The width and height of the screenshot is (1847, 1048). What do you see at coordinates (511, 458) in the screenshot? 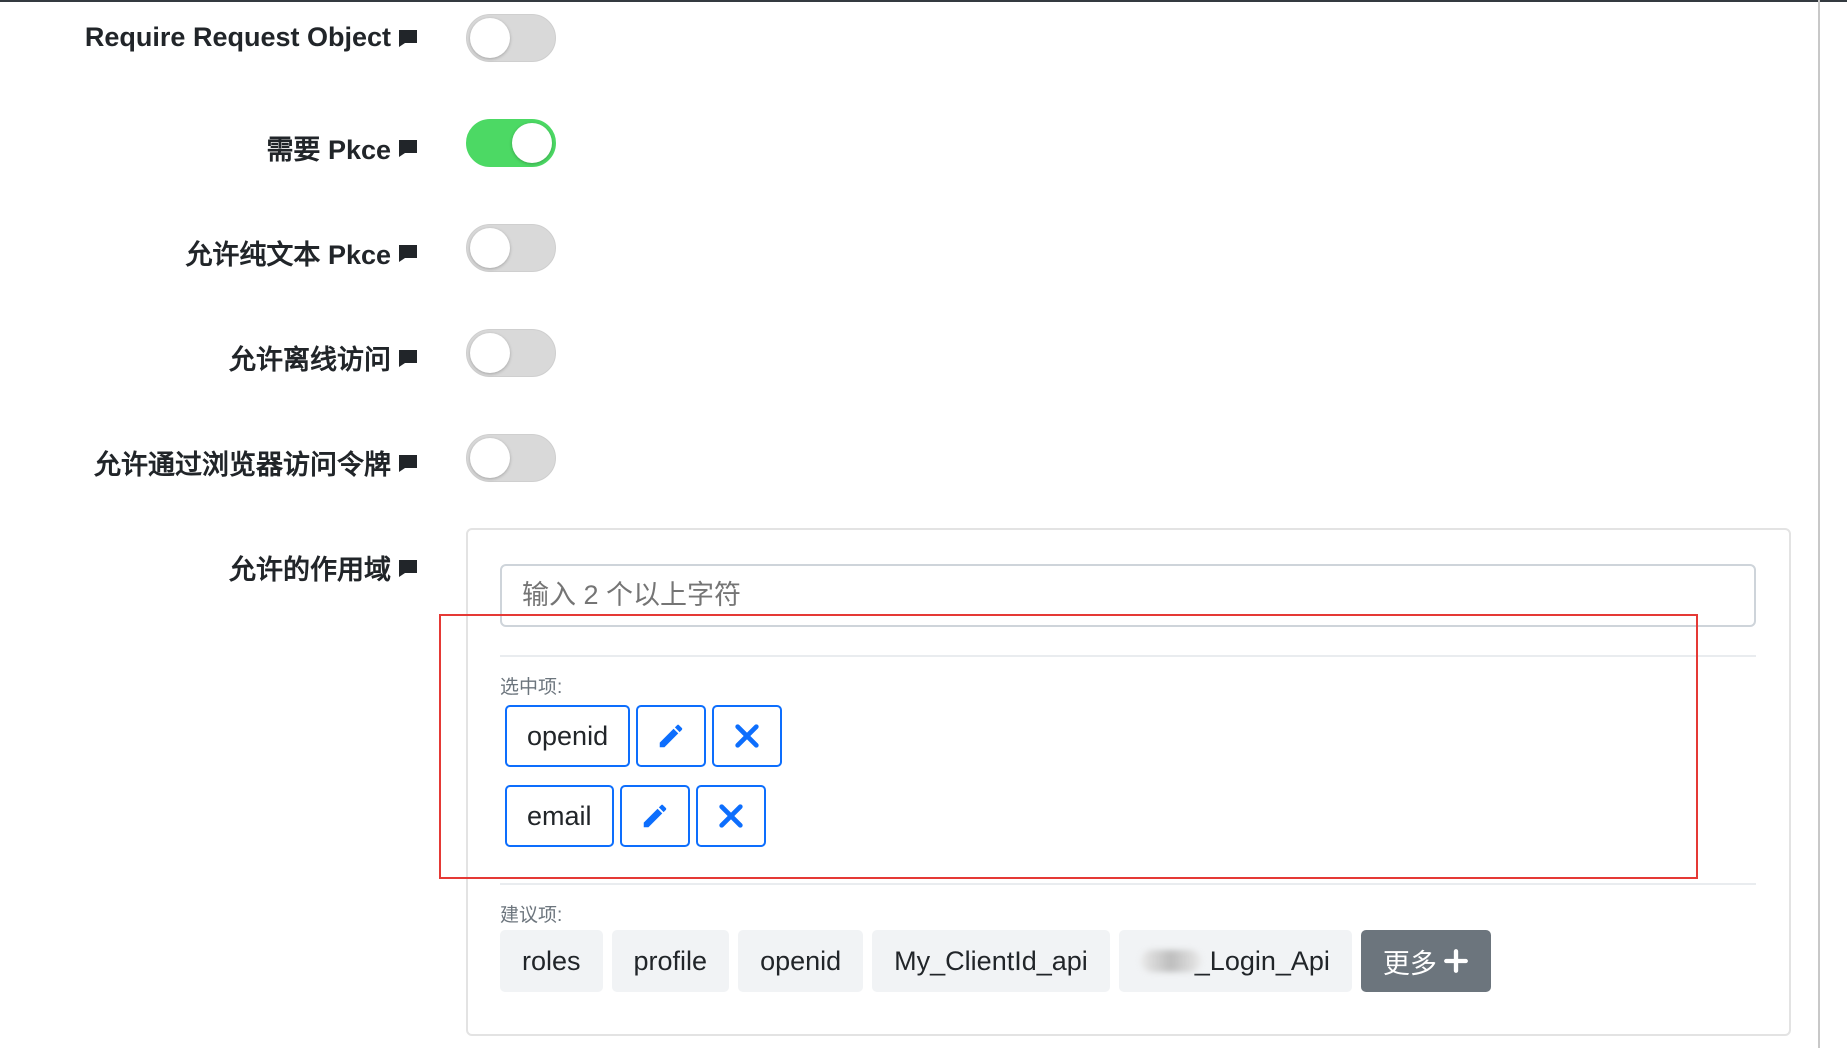
I see `allow-browser-token-switch` at bounding box center [511, 458].